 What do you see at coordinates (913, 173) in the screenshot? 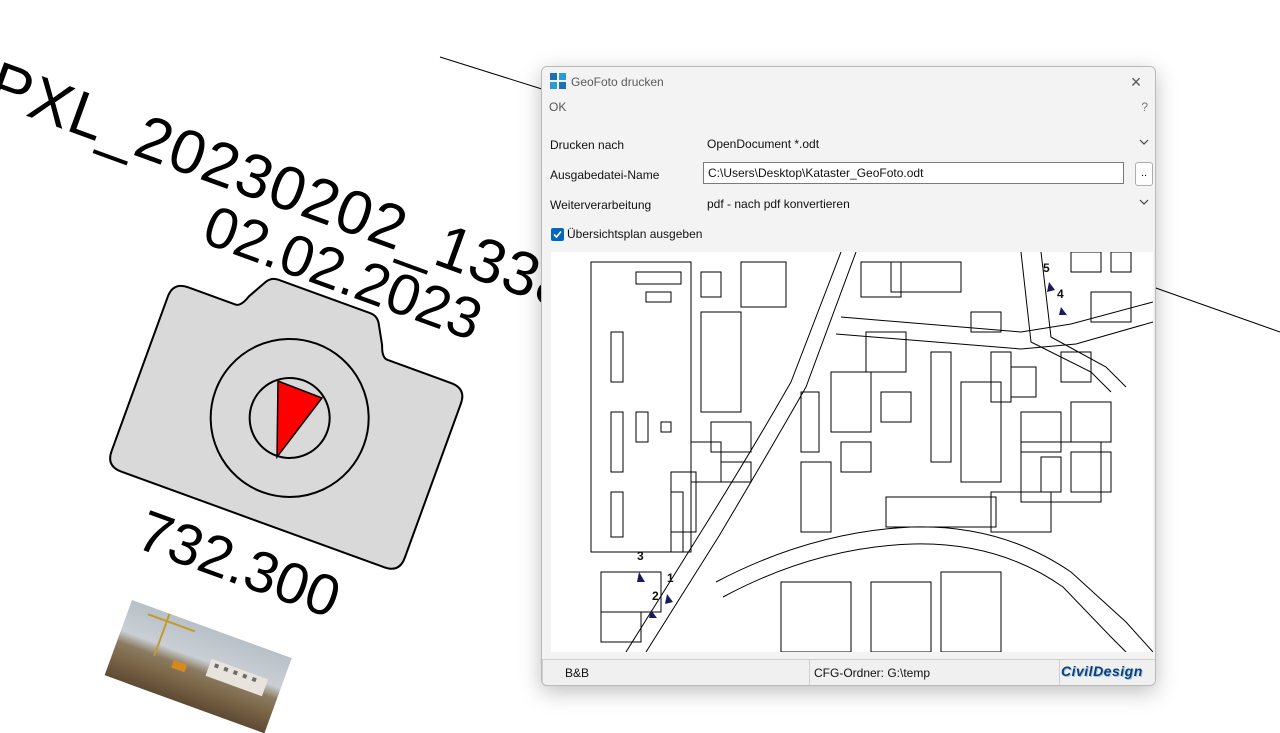
I see `output-file-input` at bounding box center [913, 173].